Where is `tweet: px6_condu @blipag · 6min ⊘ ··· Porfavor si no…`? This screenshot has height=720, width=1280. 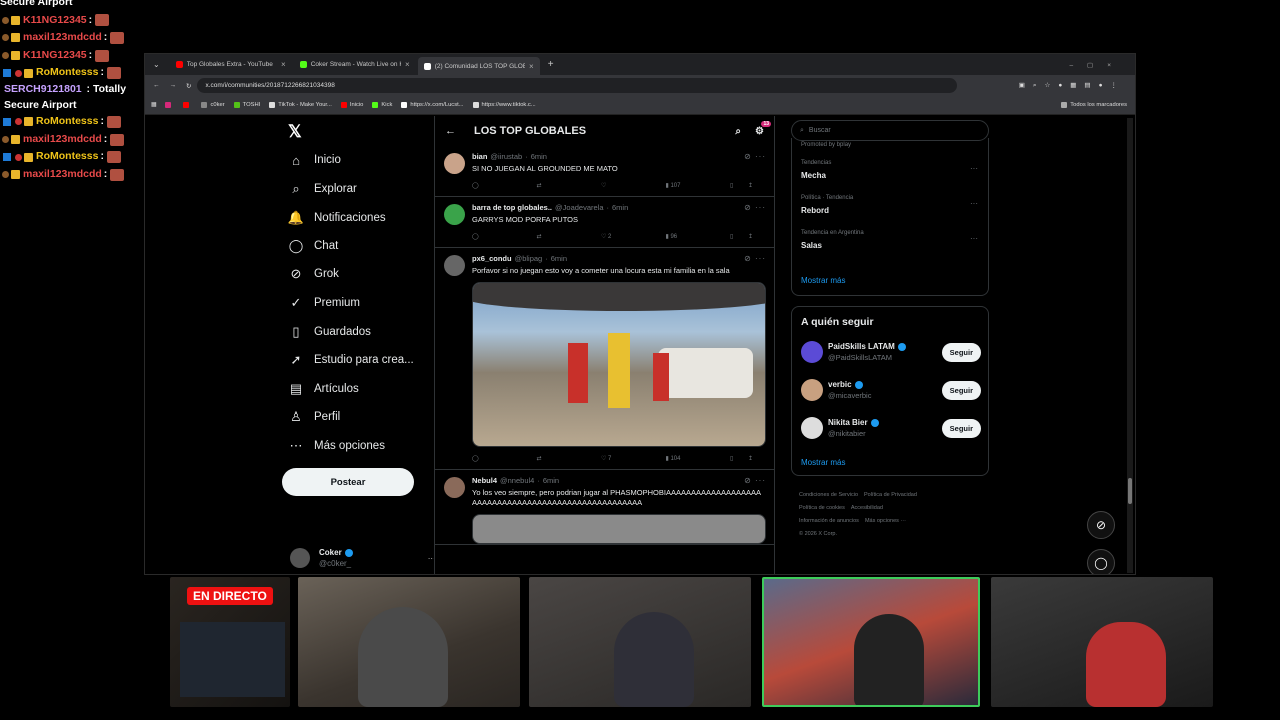 tweet: px6_condu @blipag · 6min ⊘ ··· Porfavor si no… is located at coordinates (604, 359).